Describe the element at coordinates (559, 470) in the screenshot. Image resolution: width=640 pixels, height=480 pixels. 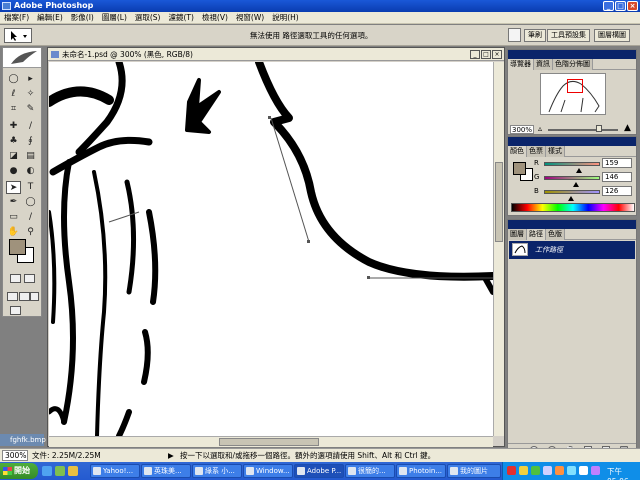
I see `tray-update-icon` at that location.